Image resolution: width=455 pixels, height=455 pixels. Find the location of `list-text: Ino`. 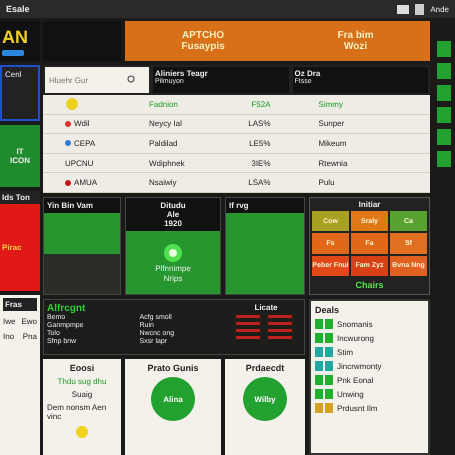

list-text: Ino is located at coordinates (8, 336).